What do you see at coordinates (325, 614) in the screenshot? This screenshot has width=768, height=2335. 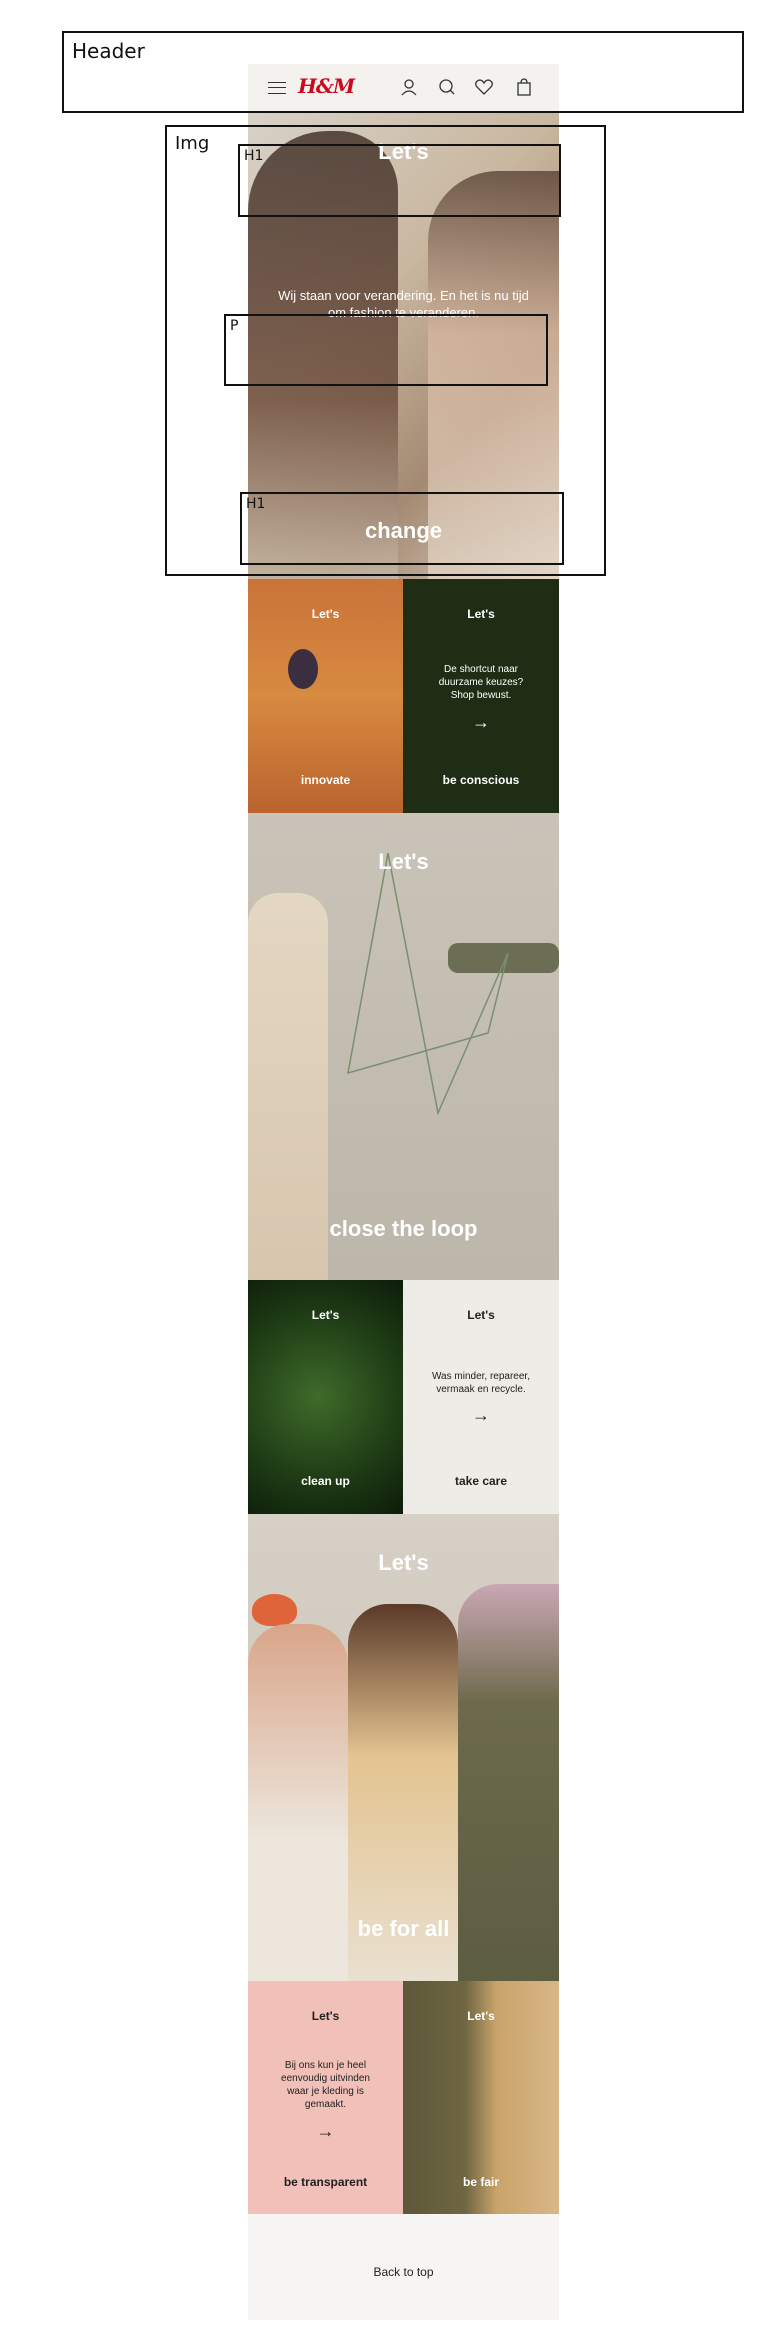 I see `tile-innovate-lets: Let's` at bounding box center [325, 614].